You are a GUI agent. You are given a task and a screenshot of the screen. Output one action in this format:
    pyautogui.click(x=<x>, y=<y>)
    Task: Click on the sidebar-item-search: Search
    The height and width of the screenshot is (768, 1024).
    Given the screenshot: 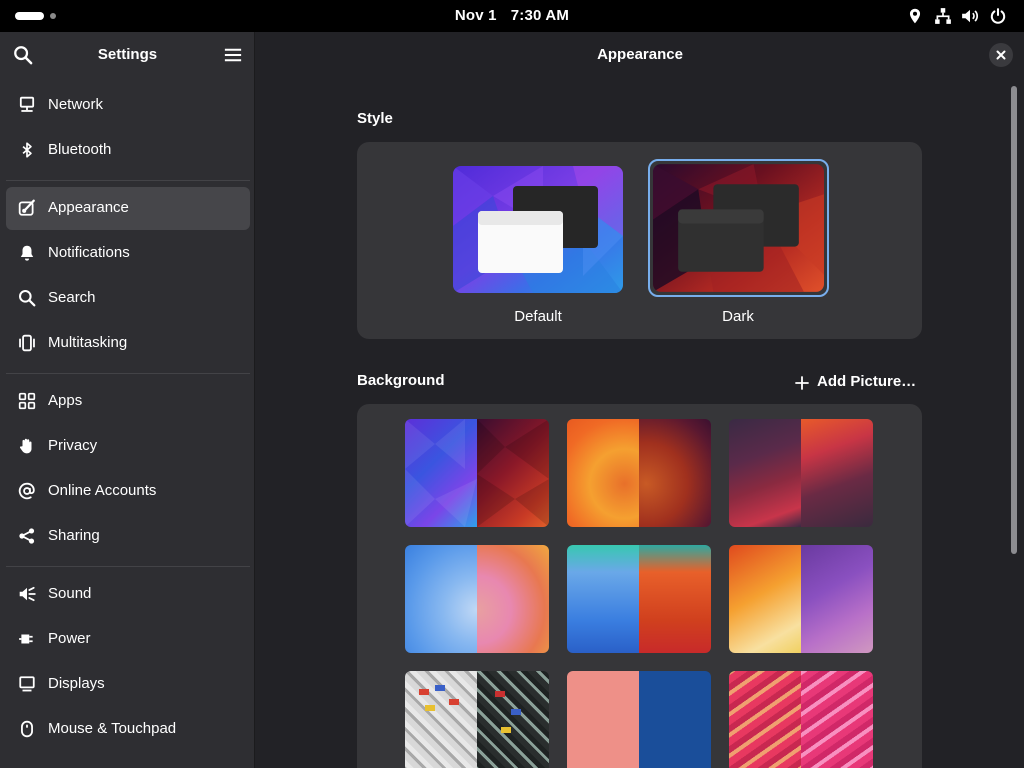 What is the action you would take?
    pyautogui.click(x=128, y=298)
    